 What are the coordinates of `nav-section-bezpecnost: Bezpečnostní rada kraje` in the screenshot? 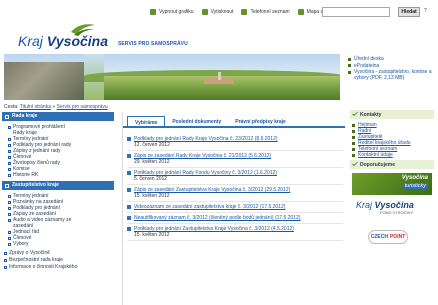 It's located at (58, 260).